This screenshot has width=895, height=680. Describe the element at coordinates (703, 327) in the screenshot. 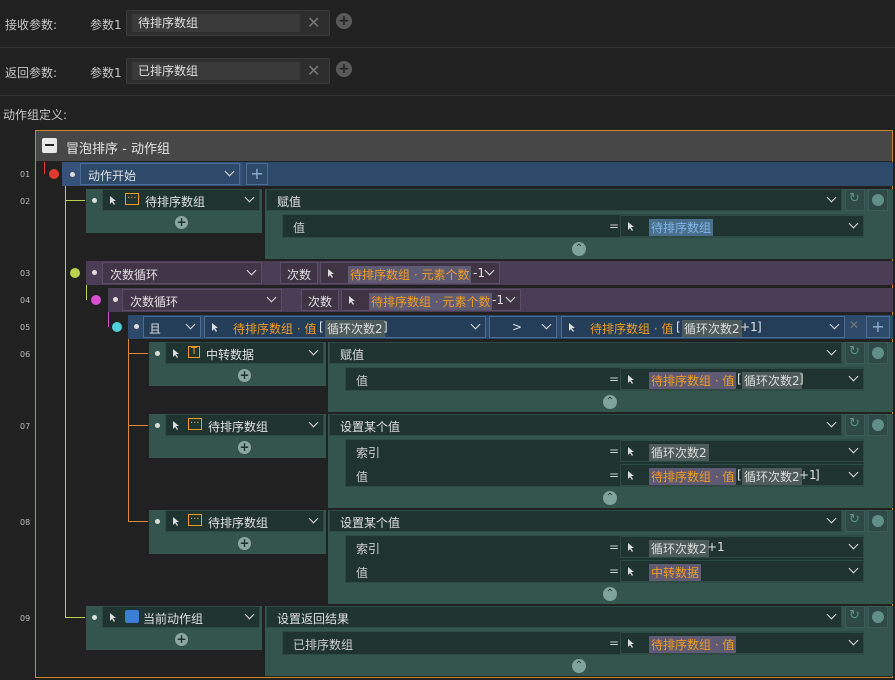

I see `right-operand: 待排序数组 · 值[循环次数2 +1]` at that location.